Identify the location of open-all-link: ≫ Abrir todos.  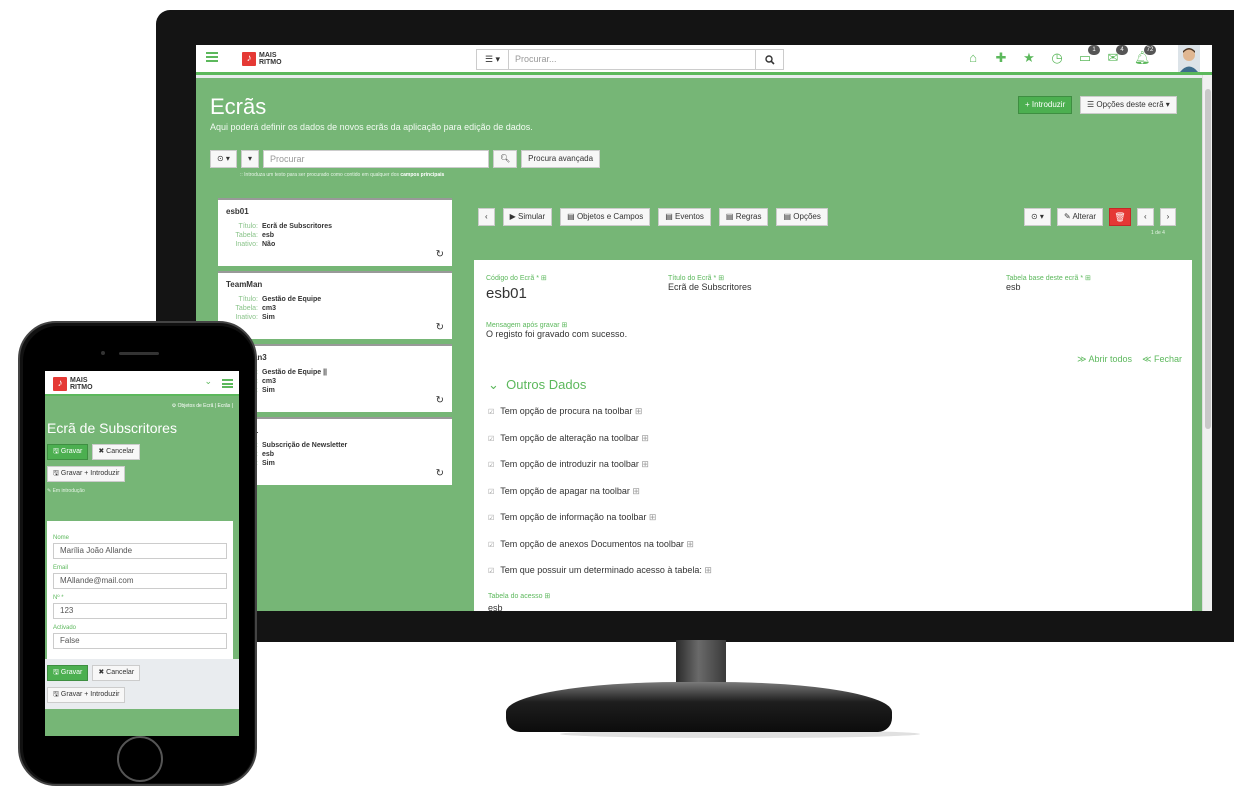
(1104, 359).